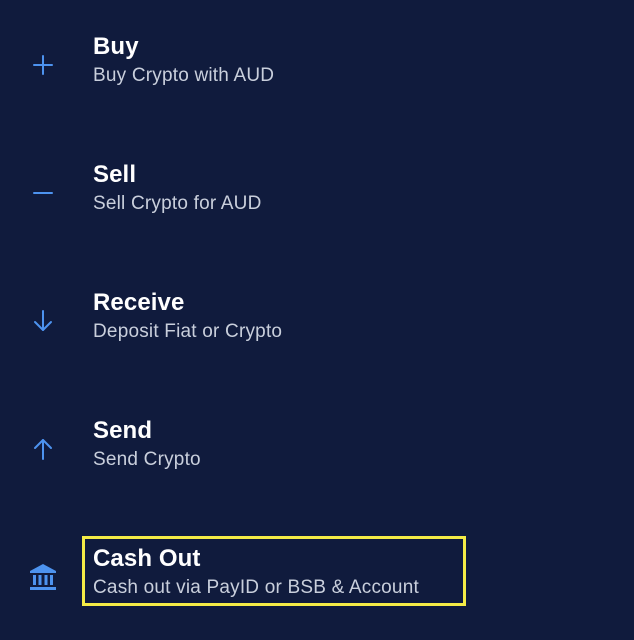 Image resolution: width=634 pixels, height=640 pixels. I want to click on arrow-up-icon, so click(43, 449).